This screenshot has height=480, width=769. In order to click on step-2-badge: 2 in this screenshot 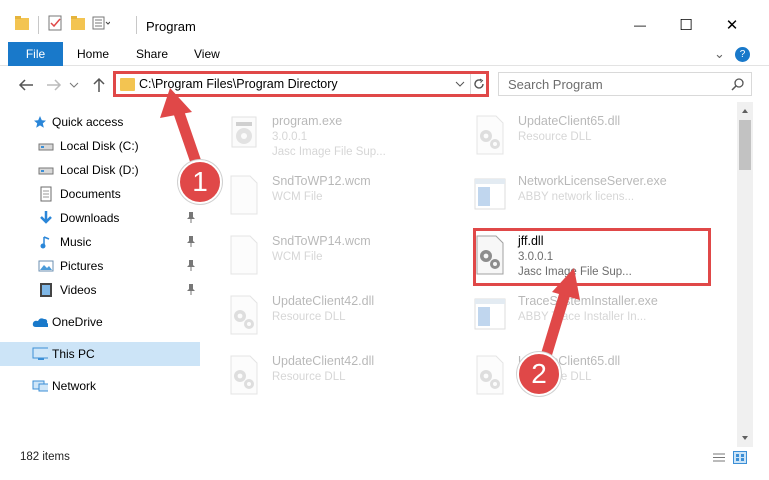, I will do `click(539, 374)`.